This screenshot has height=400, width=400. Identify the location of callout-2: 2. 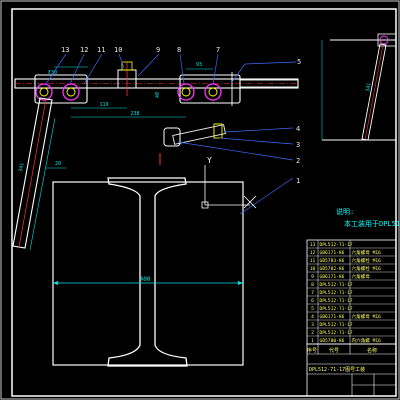
(298, 161).